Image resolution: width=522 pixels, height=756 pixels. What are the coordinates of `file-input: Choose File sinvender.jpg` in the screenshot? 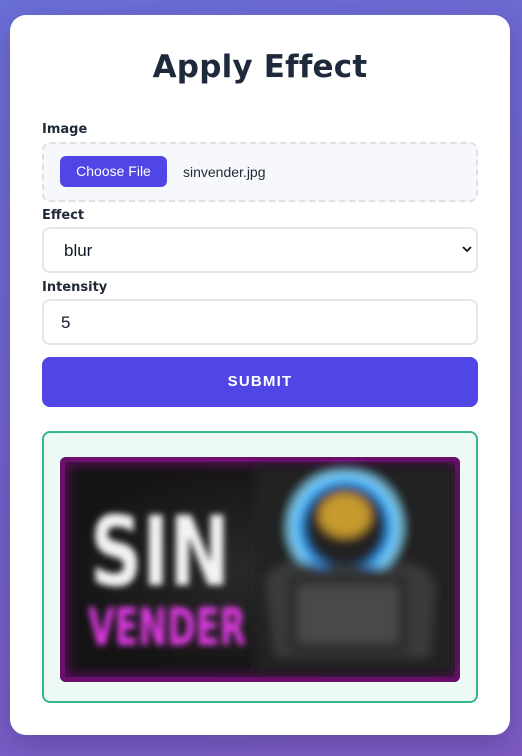 It's located at (260, 172).